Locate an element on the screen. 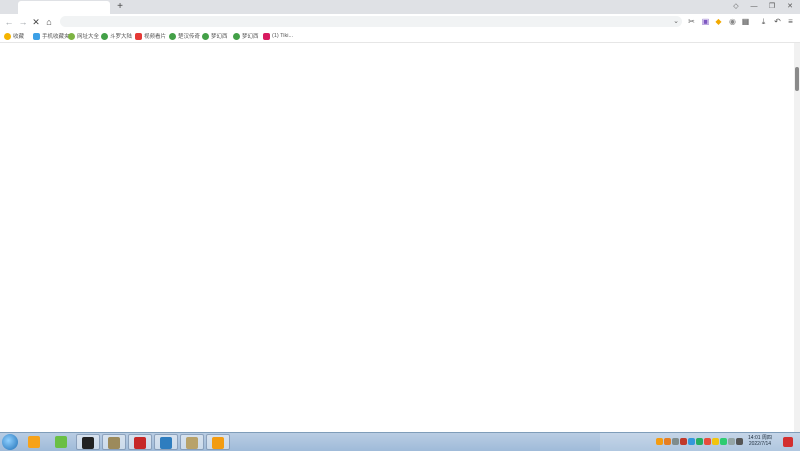 This screenshot has height=451, width=800. back-button: ← is located at coordinates (9, 22).